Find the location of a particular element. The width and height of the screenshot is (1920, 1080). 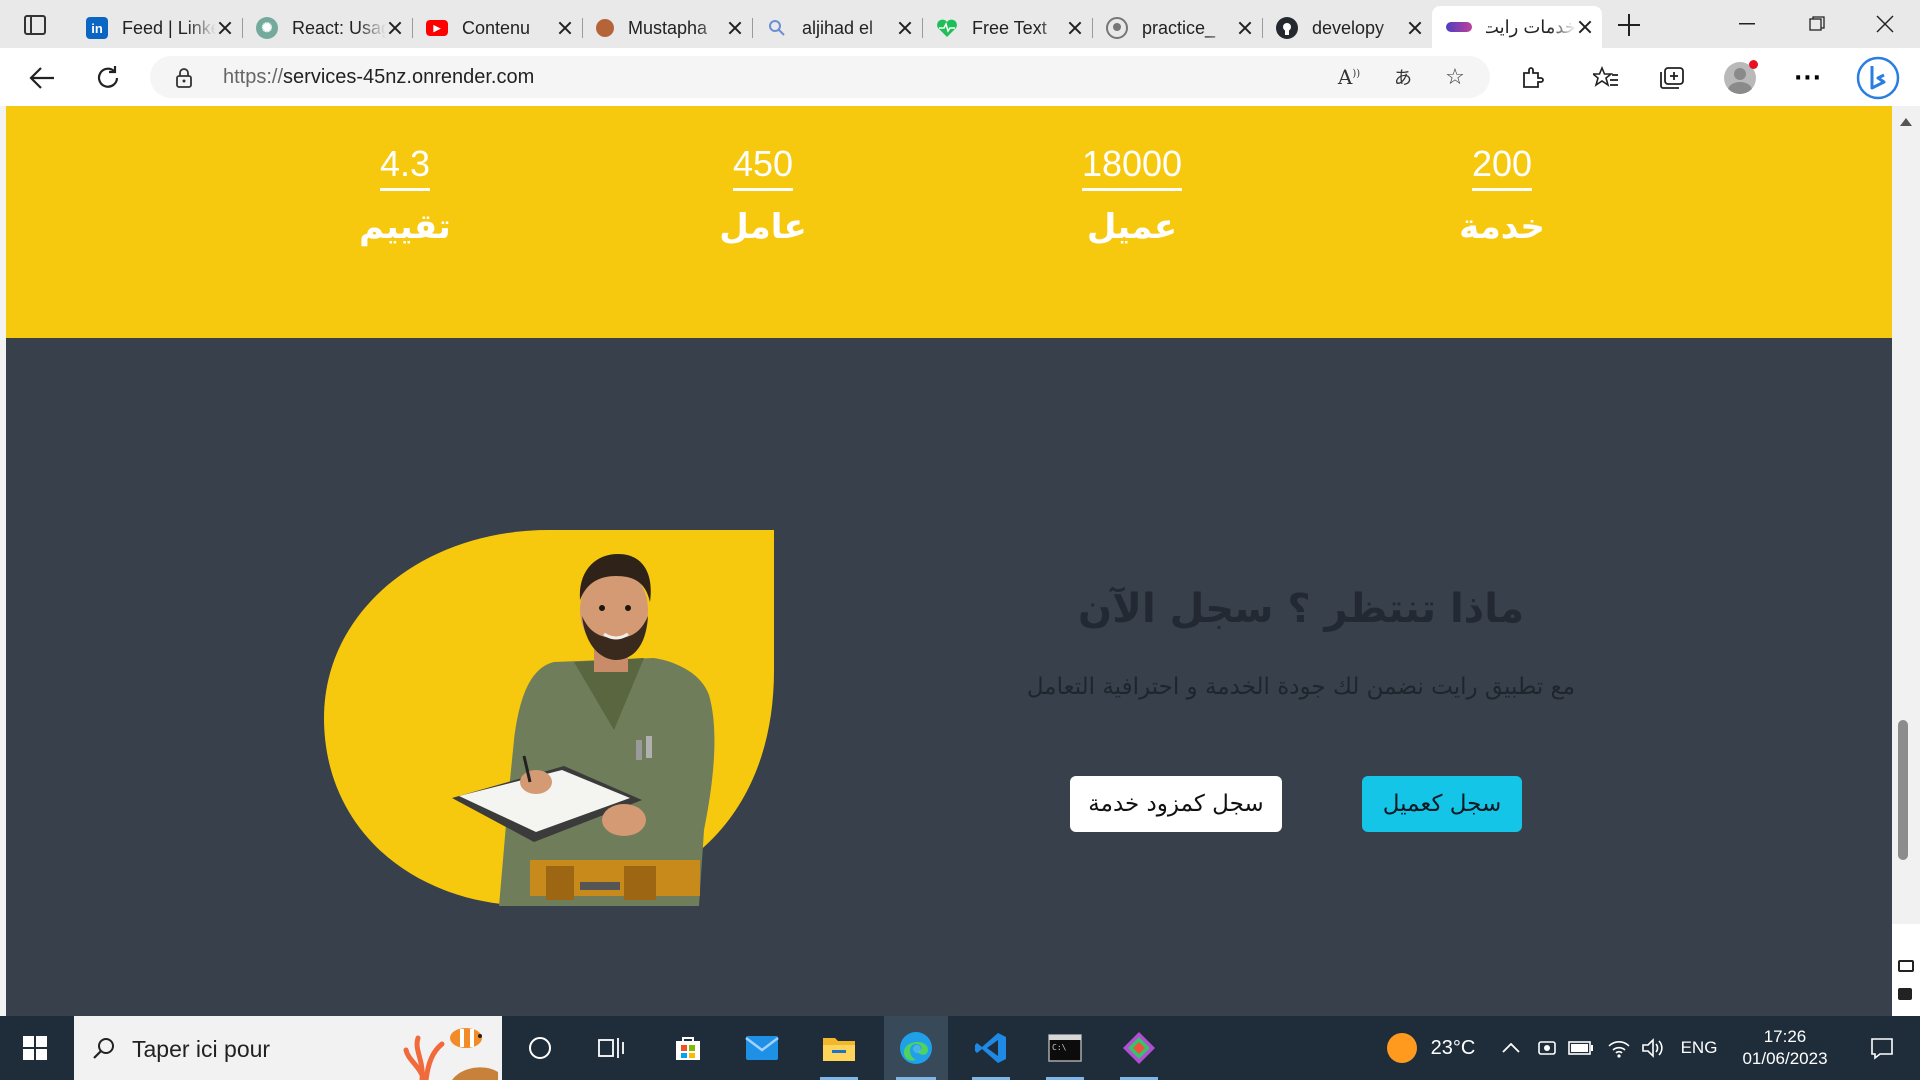

weather-widget: 23°C is located at coordinates (1431, 1048).